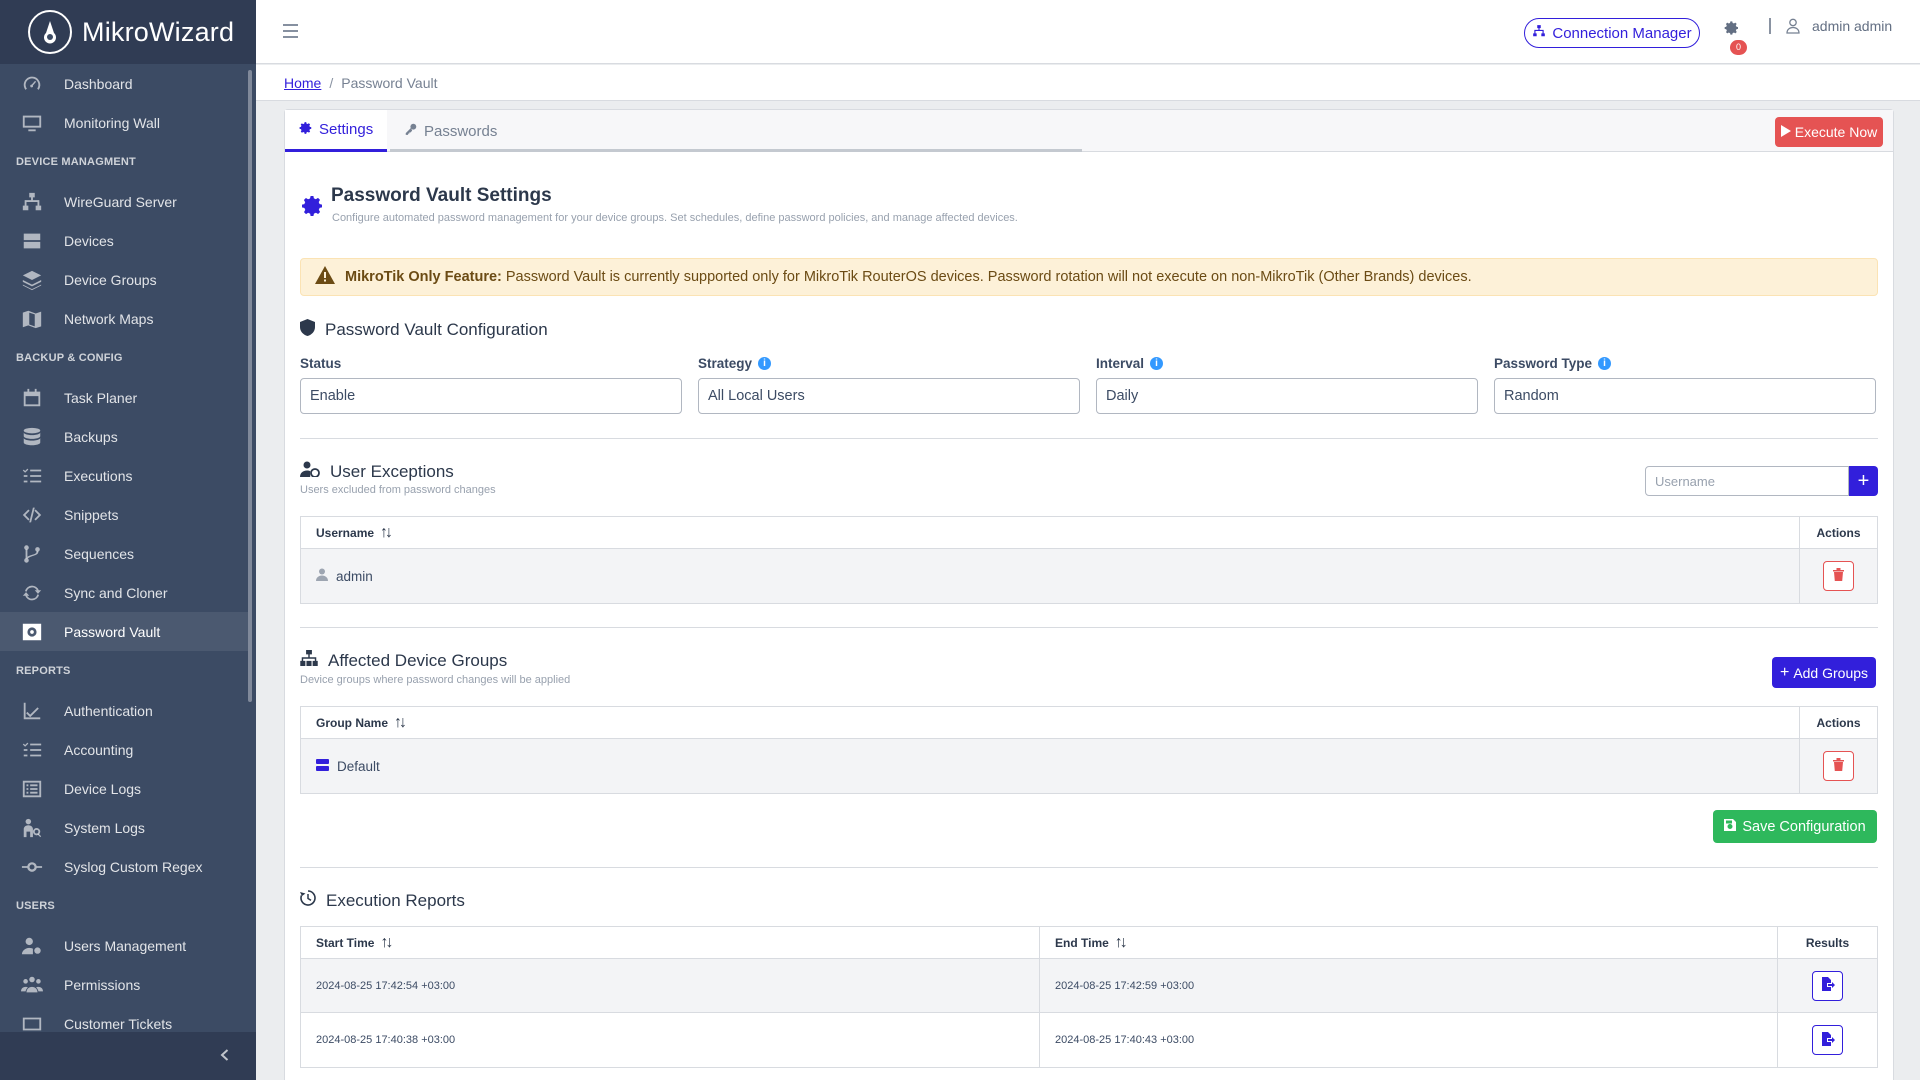  I want to click on layers-icon, so click(32, 280).